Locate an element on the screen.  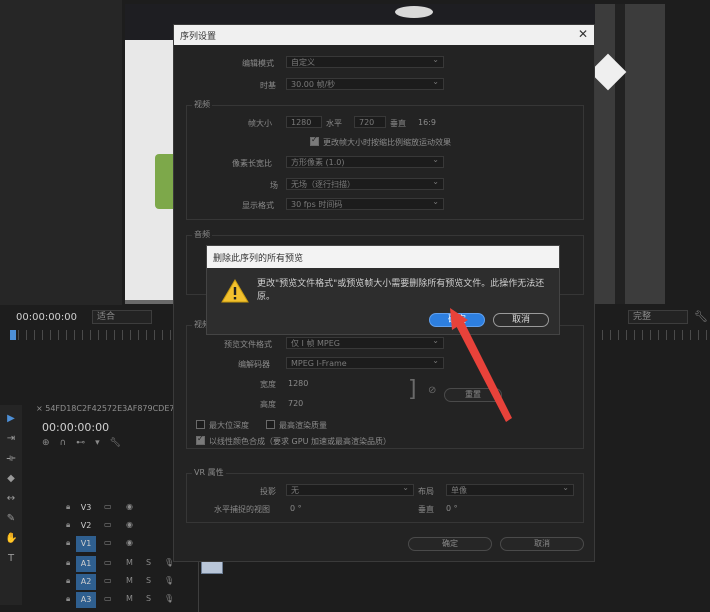
timebase-label: 时基 is located at coordinates (268, 85).